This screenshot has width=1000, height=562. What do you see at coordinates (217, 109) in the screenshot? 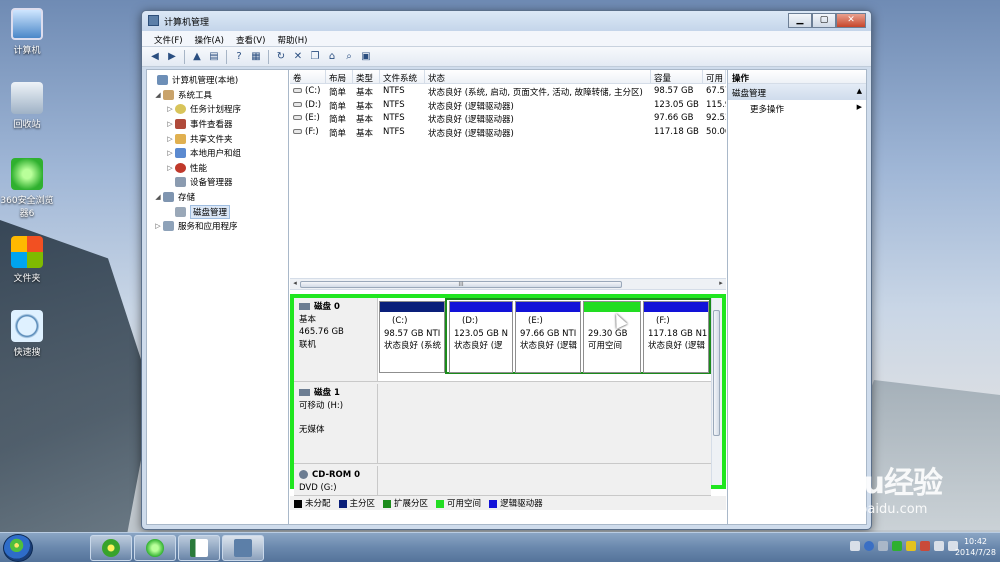
I see `tree-item-task-scheduler: ▷ 任务计划程序` at bounding box center [217, 109].